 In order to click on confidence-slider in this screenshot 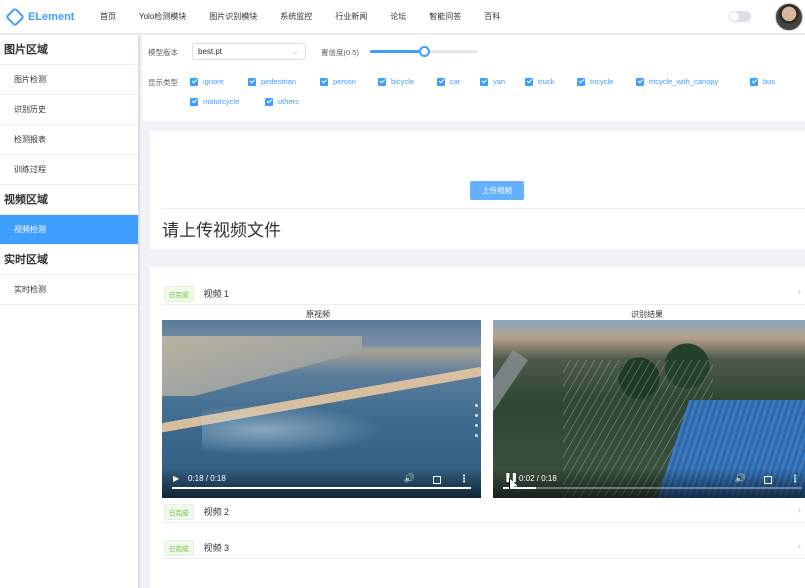, I will do `click(424, 51)`.